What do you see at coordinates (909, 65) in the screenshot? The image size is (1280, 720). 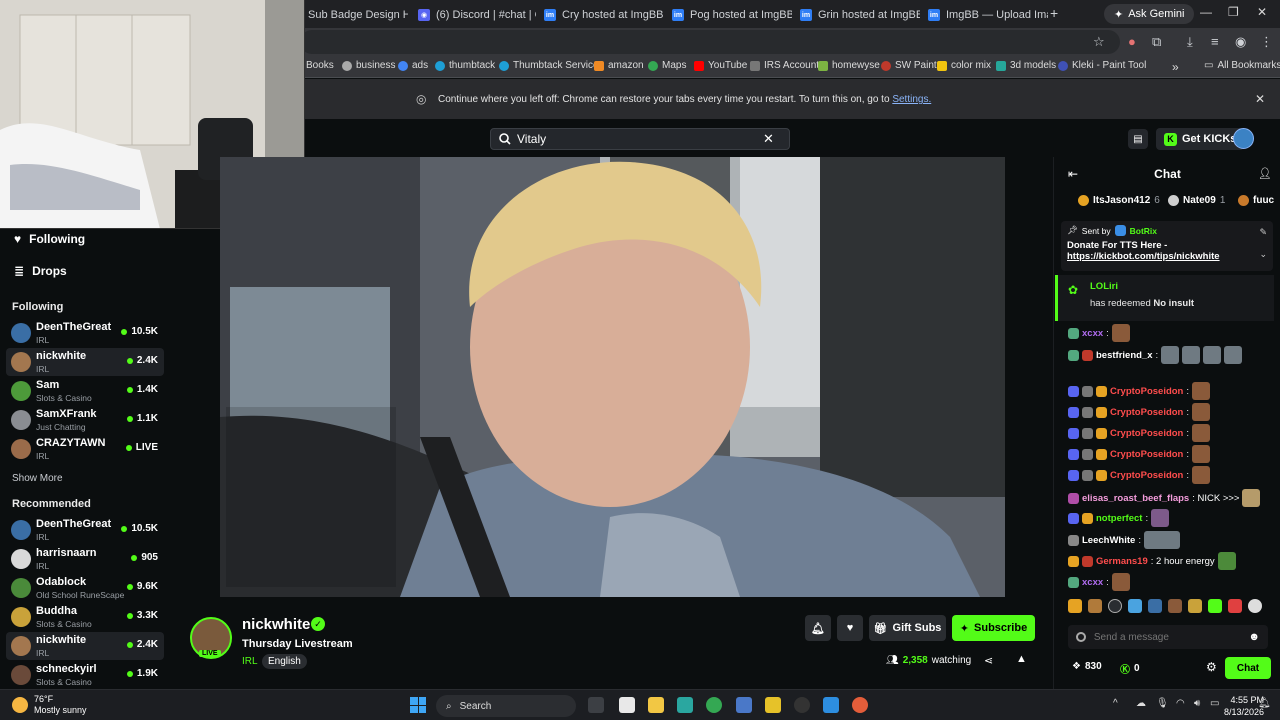 I see `bookmark-item: SW Paint` at bounding box center [909, 65].